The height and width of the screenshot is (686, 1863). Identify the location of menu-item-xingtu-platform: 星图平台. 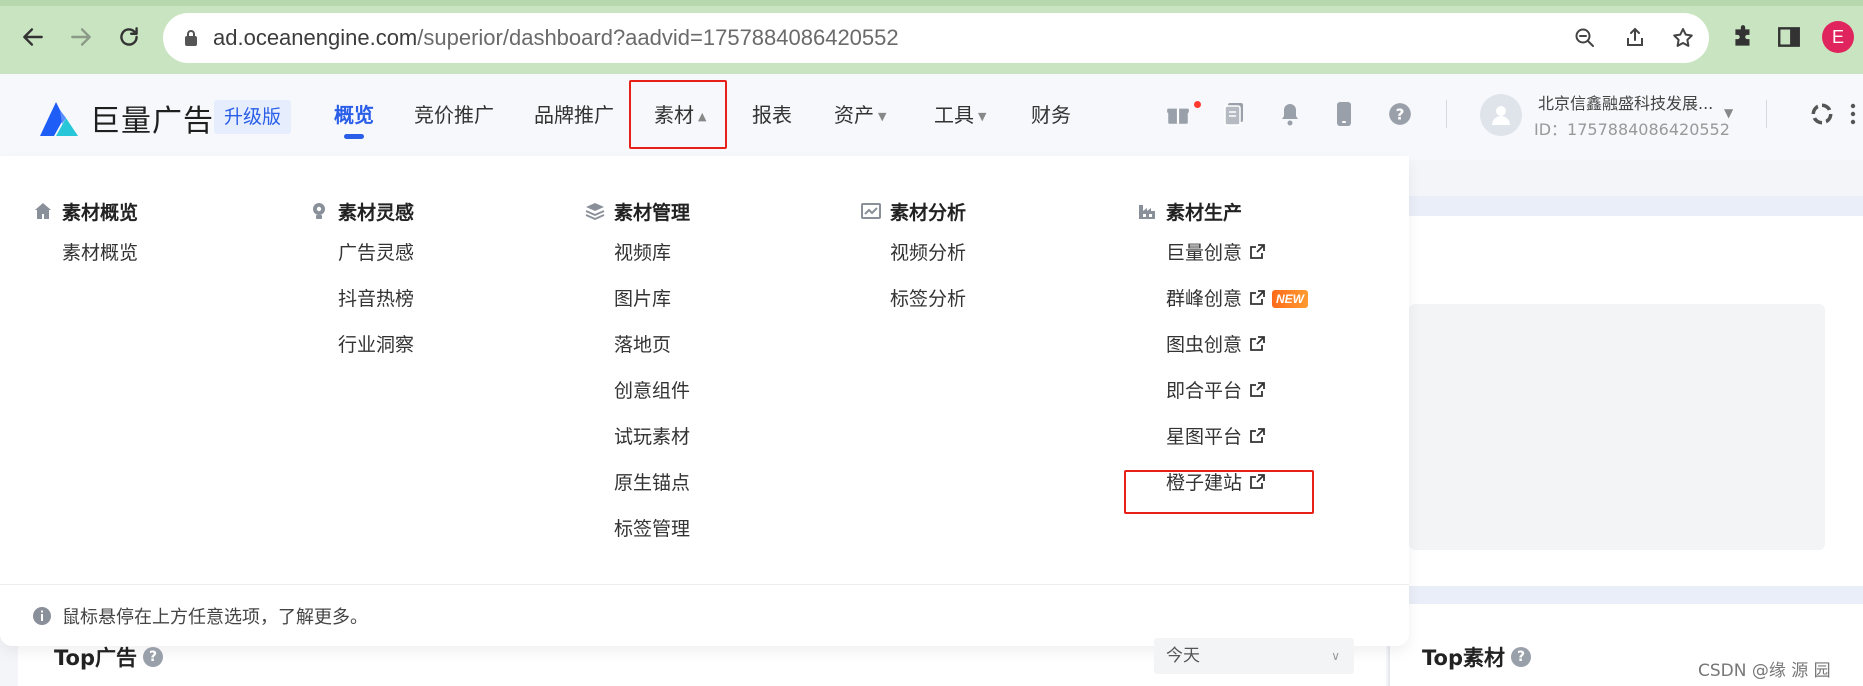
(1281, 445).